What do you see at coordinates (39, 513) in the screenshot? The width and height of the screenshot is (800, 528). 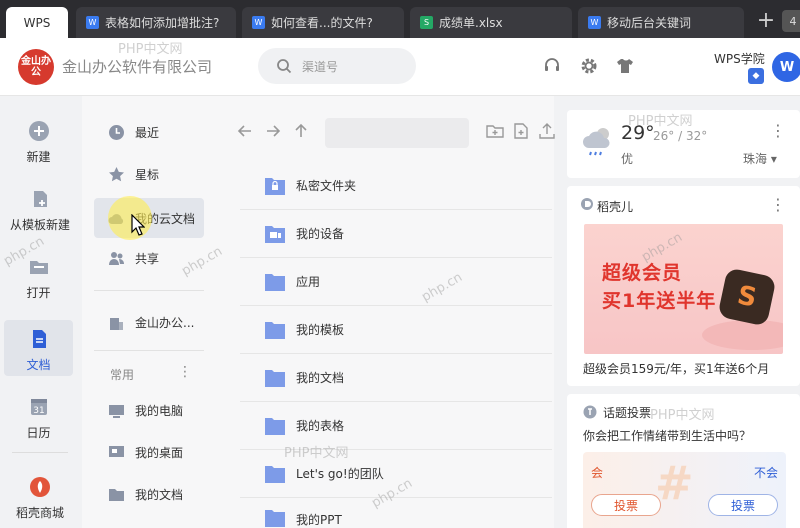 I see `nav-label: 稻壳商城` at bounding box center [39, 513].